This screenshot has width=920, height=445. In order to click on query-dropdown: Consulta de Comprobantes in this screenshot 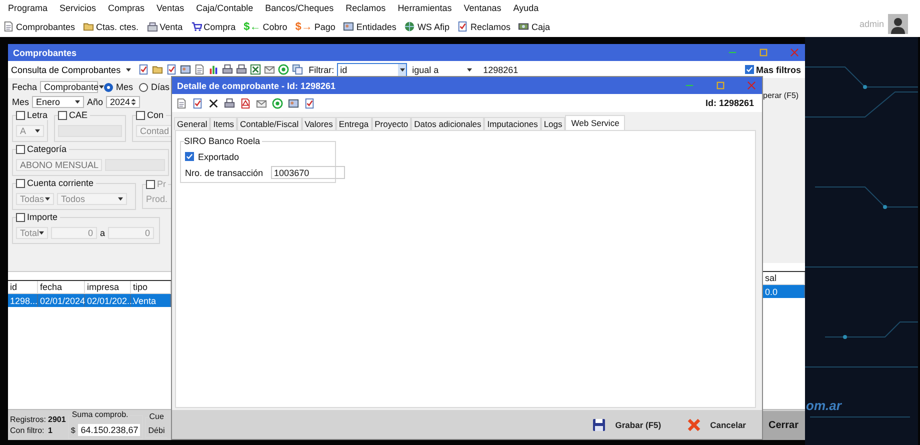, I will do `click(72, 69)`.